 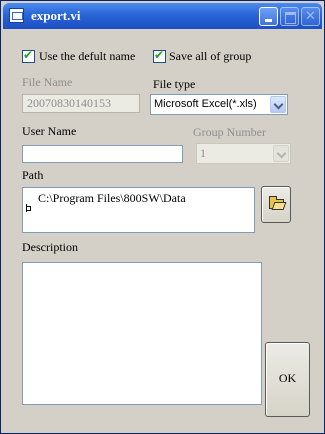 I want to click on save-all-group-label: Save all of group, so click(x=210, y=56).